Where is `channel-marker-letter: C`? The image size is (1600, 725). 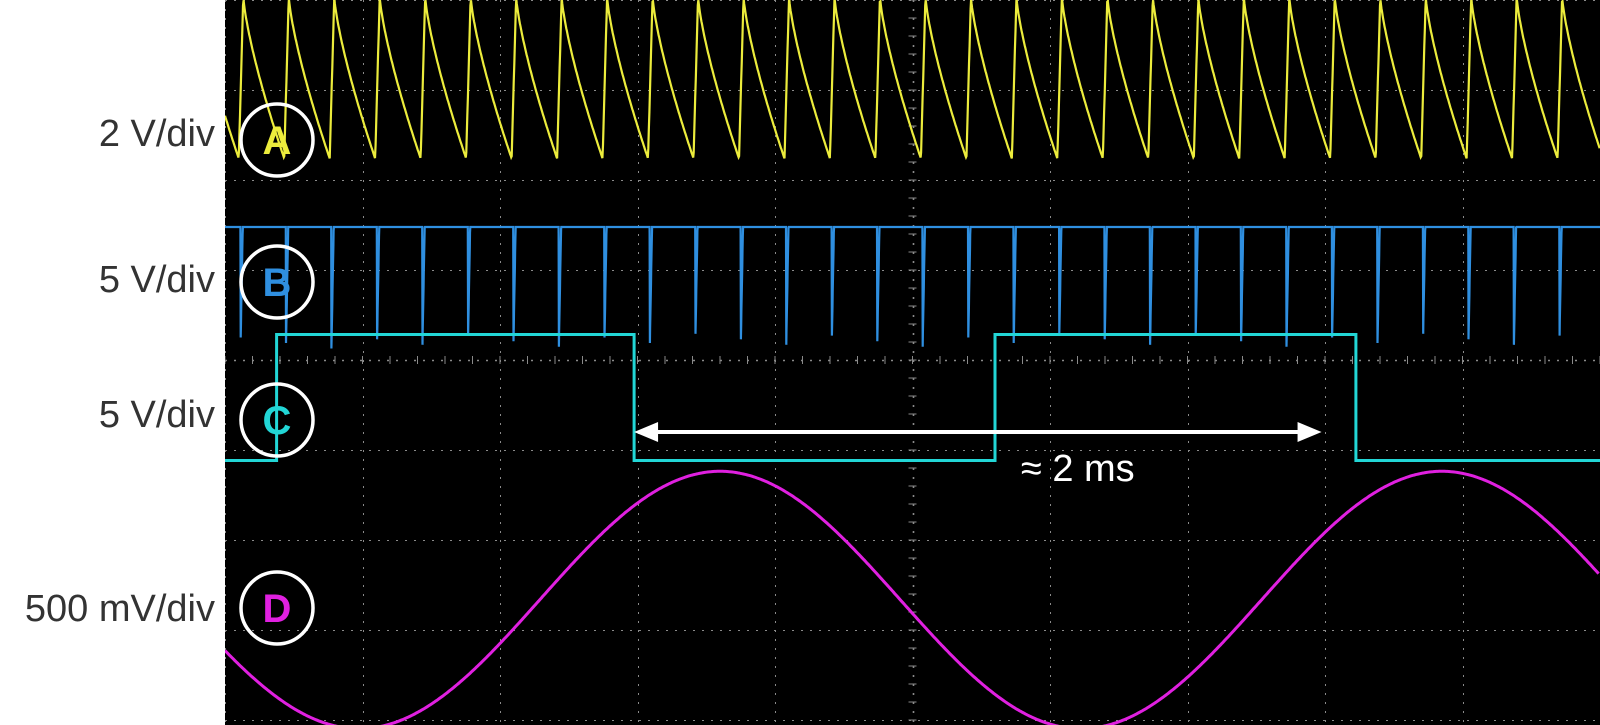 channel-marker-letter: C is located at coordinates (277, 421).